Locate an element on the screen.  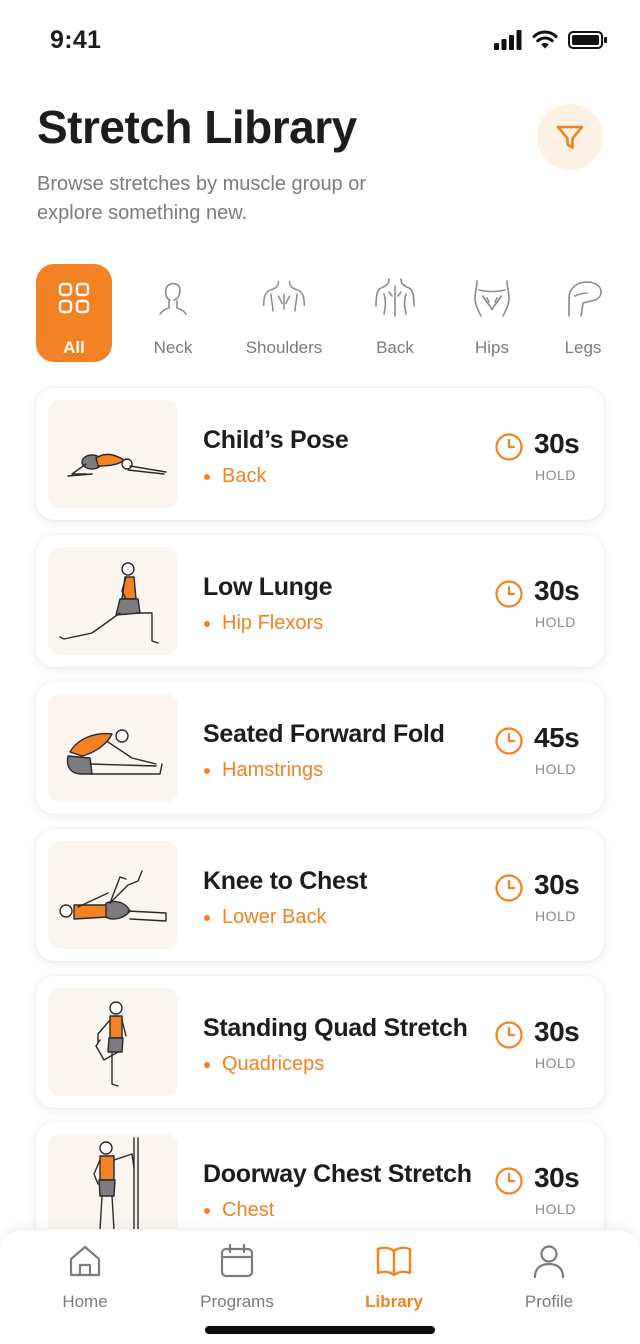
muscle-group-label: Back is located at coordinates (244, 476).